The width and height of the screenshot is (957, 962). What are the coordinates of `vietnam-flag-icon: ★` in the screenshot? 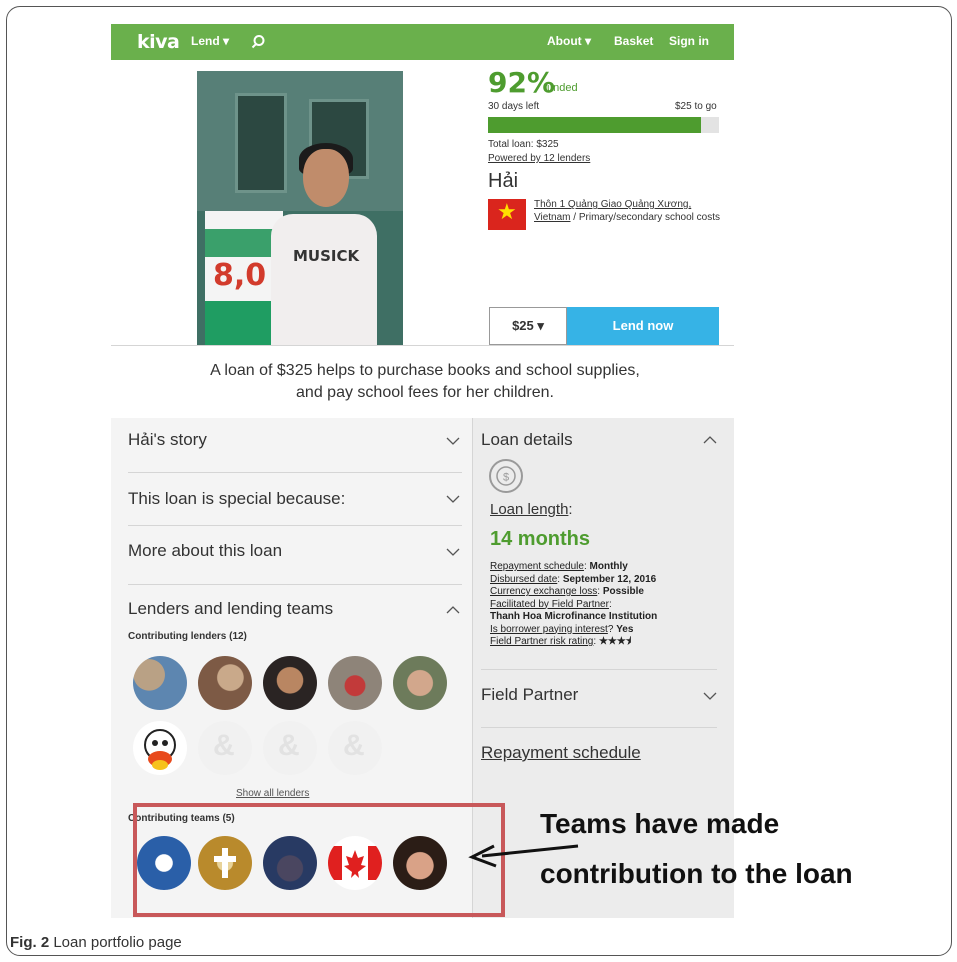 It's located at (507, 214).